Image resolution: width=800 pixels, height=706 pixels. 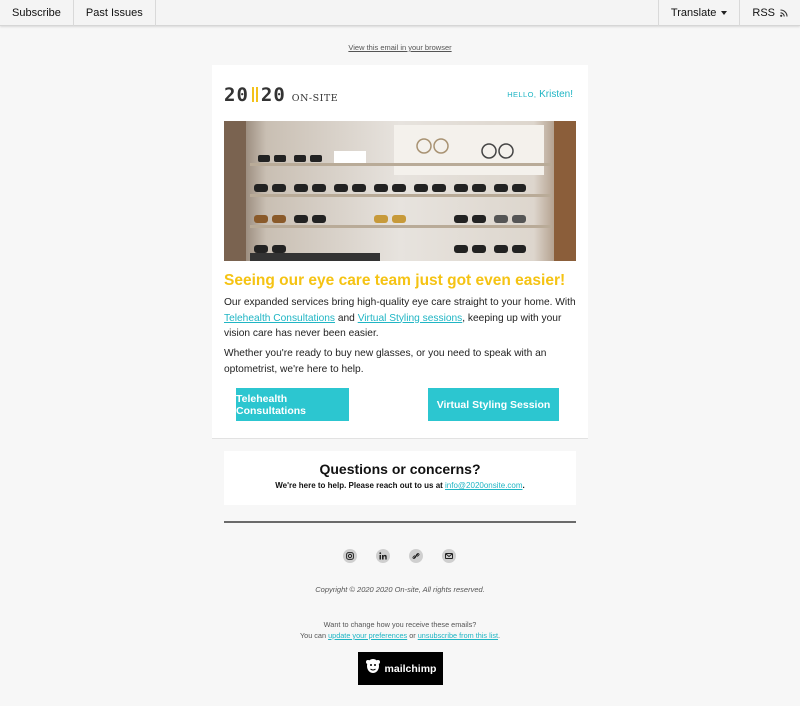 I want to click on past-issues-link: Past Issues, so click(x=115, y=13).